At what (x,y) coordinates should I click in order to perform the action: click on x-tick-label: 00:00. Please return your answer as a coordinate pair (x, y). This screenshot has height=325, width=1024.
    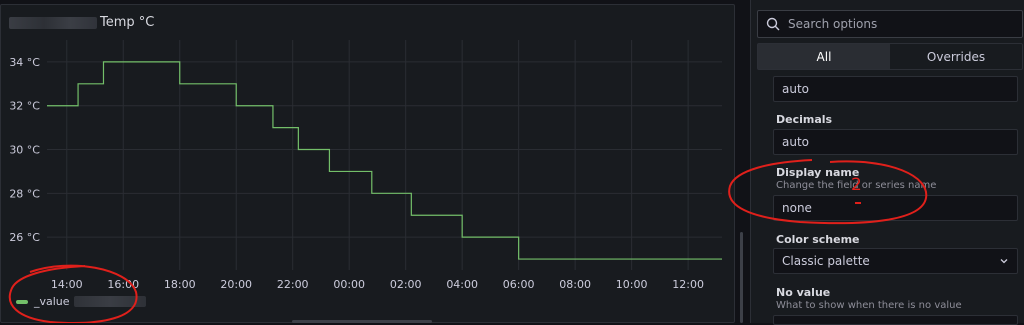
    Looking at the image, I should click on (349, 284).